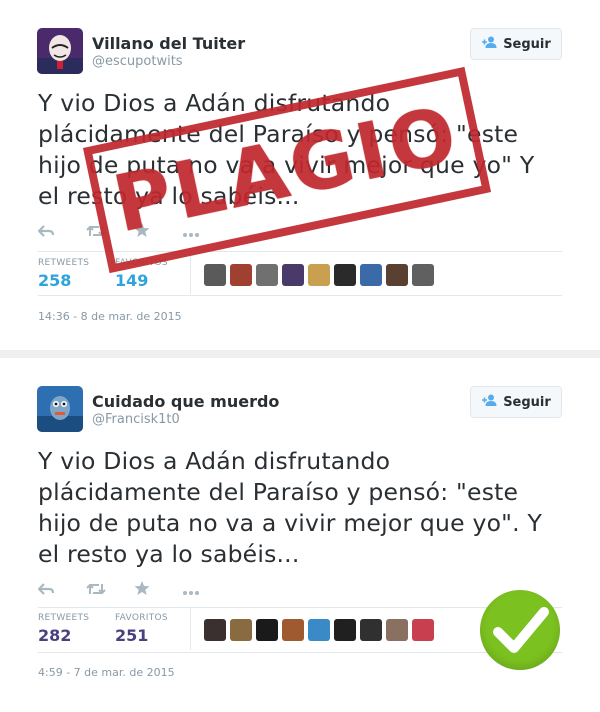 This screenshot has width=600, height=712. What do you see at coordinates (110, 316) in the screenshot?
I see `tweet-timestamp: 14:36 - 8 de mar. de 2015` at bounding box center [110, 316].